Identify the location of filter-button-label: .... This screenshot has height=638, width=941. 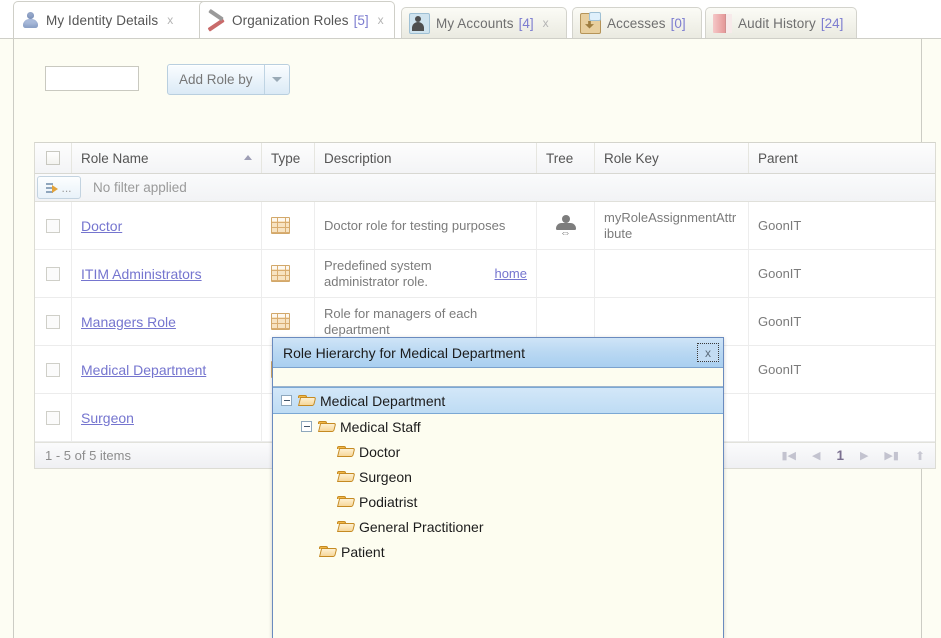
(66, 187).